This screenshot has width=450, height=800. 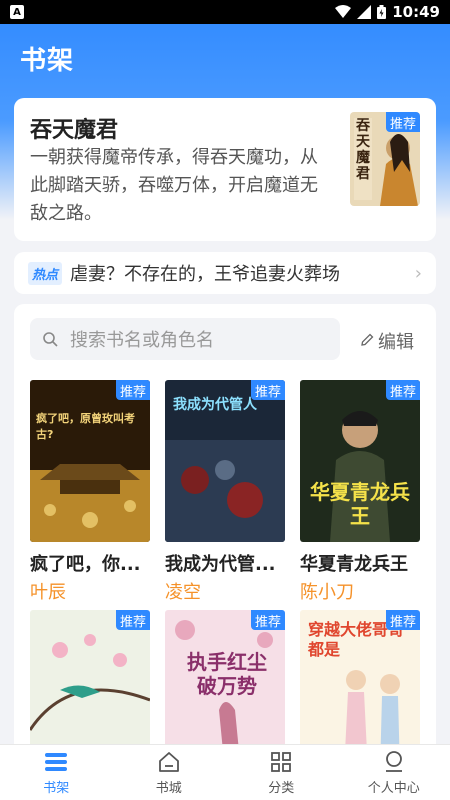 I want to click on book-title: 华夏青龙兵王, so click(x=354, y=564).